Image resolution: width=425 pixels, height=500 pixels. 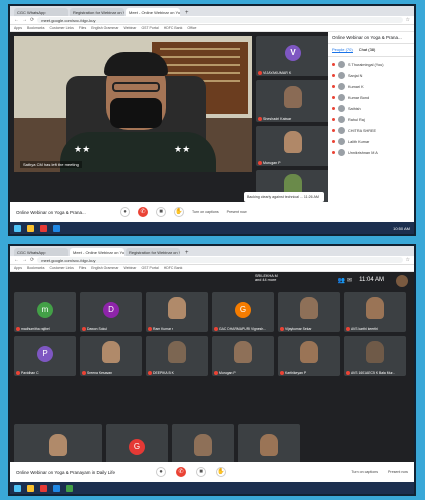 I want to click on speaker-glasses, so click(x=136, y=87).